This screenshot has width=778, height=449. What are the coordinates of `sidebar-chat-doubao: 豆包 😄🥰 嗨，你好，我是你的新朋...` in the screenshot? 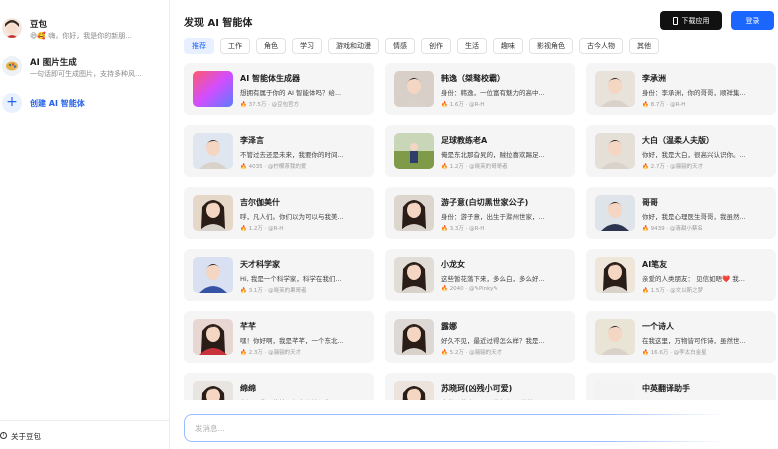 It's located at (85, 32).